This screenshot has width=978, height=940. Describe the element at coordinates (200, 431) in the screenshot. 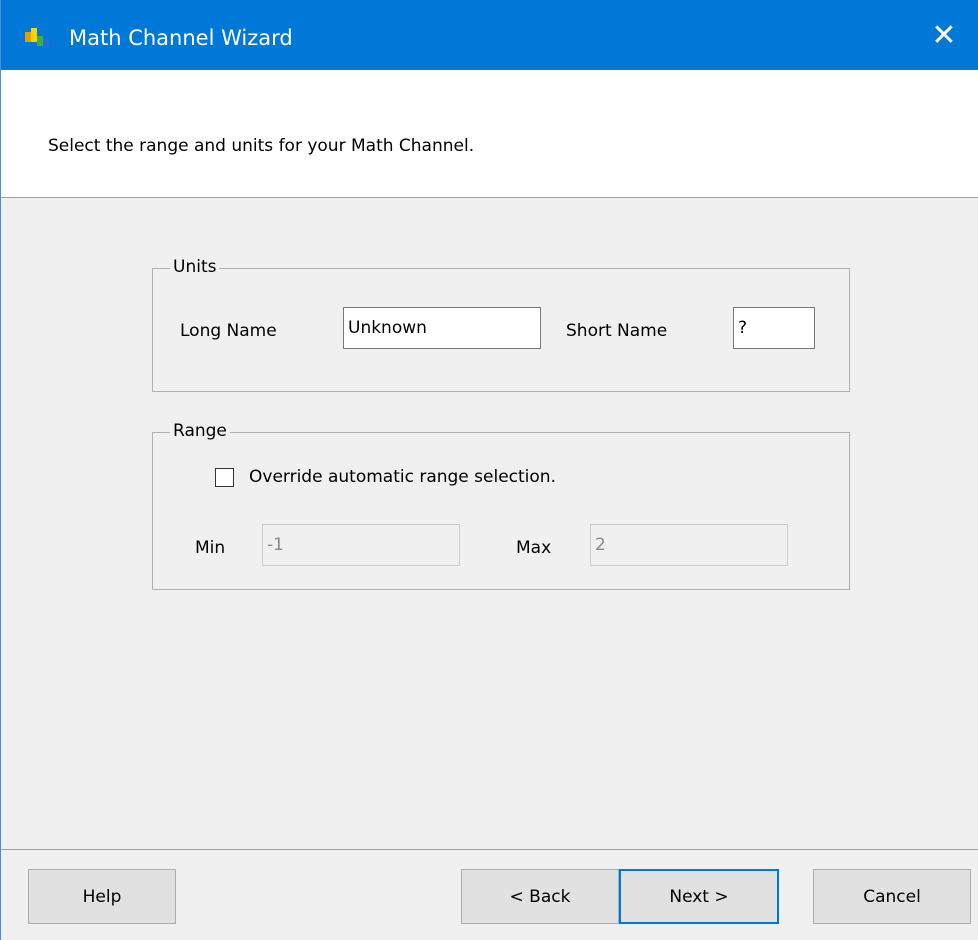

I see `range-legend: Range` at that location.